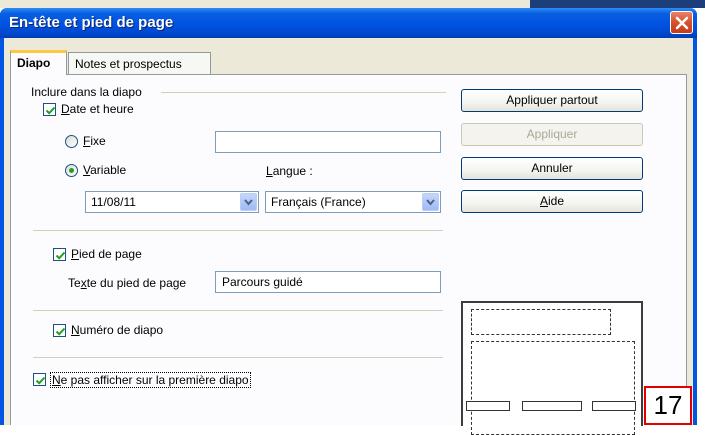  What do you see at coordinates (348, 23) in the screenshot?
I see `title-bar: En-tête et pied de page` at bounding box center [348, 23].